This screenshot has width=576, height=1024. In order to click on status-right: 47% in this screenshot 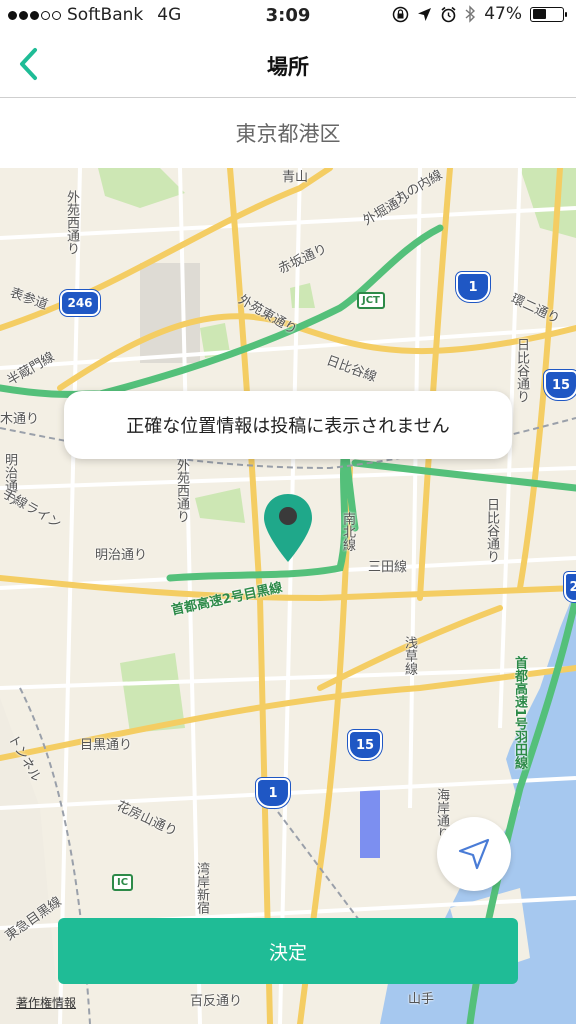, I will do `click(479, 14)`.